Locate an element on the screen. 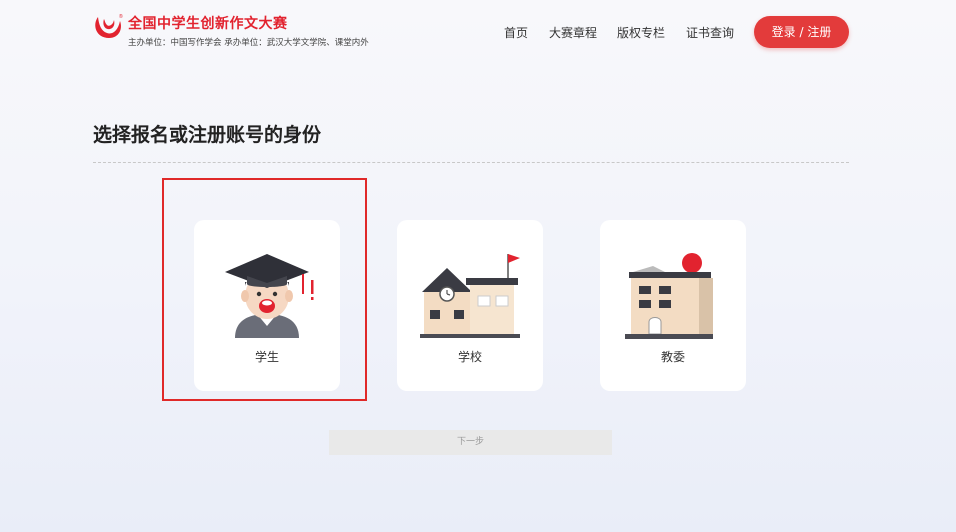 This screenshot has width=956, height=532. next-step-button: 下一步 is located at coordinates (470, 442).